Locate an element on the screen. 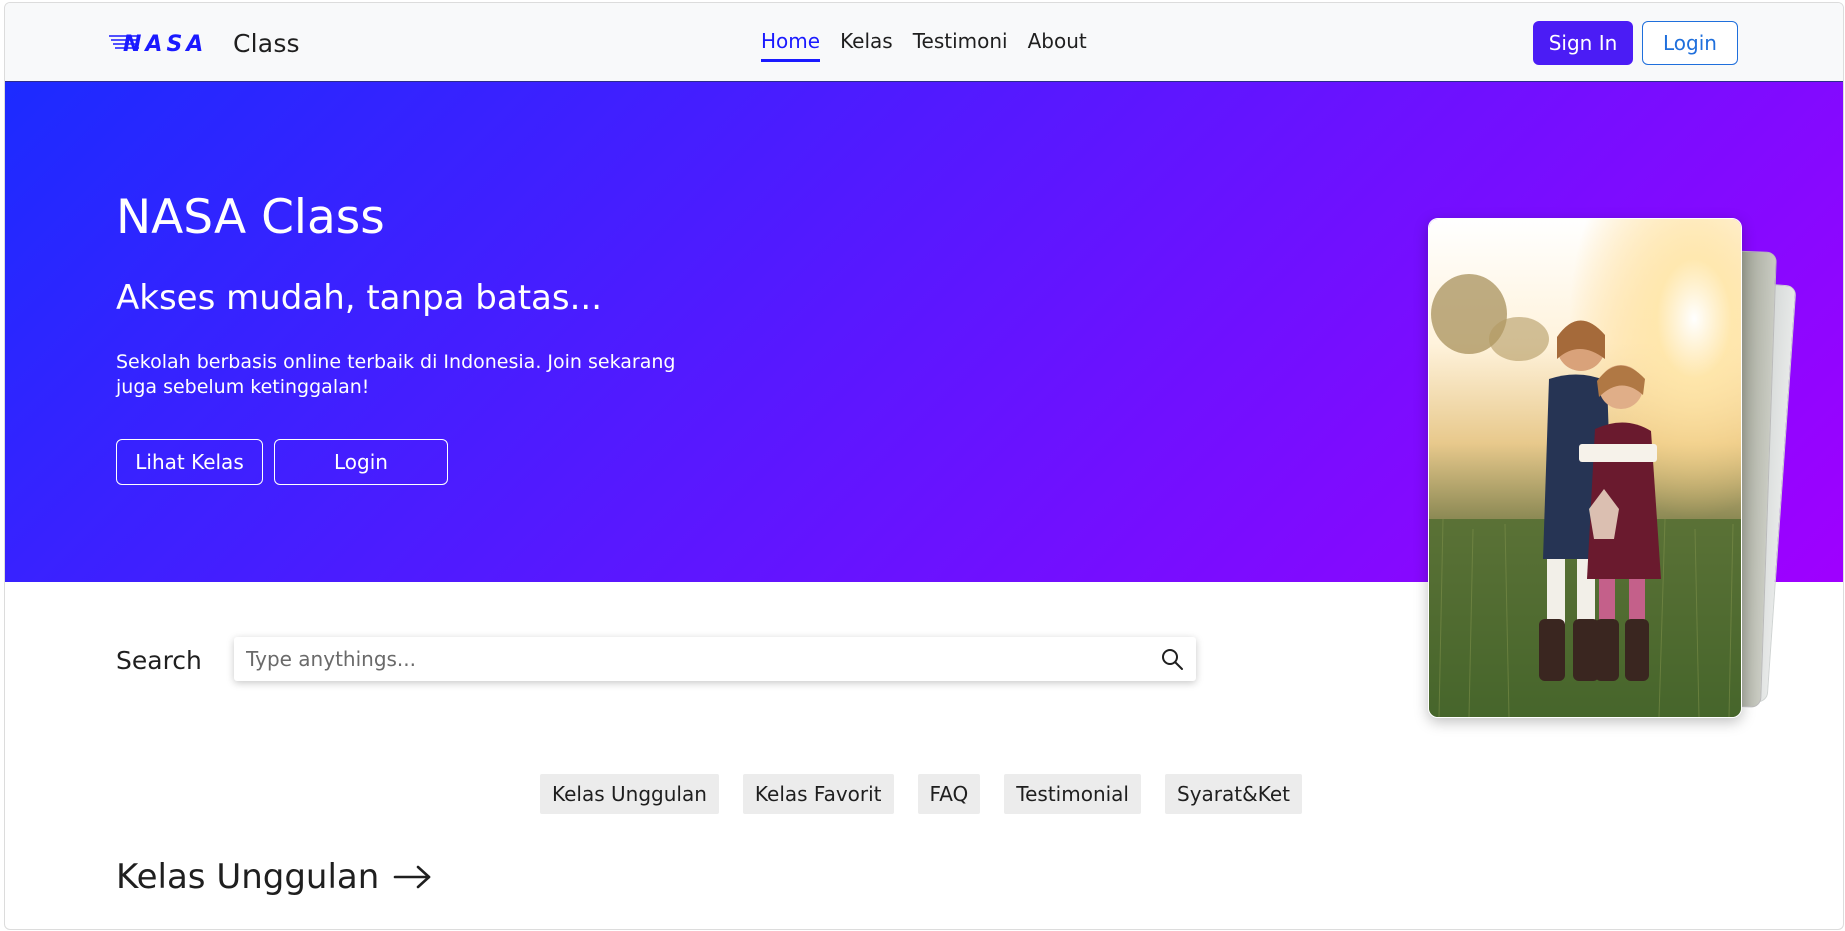  search-input is located at coordinates (696, 659).